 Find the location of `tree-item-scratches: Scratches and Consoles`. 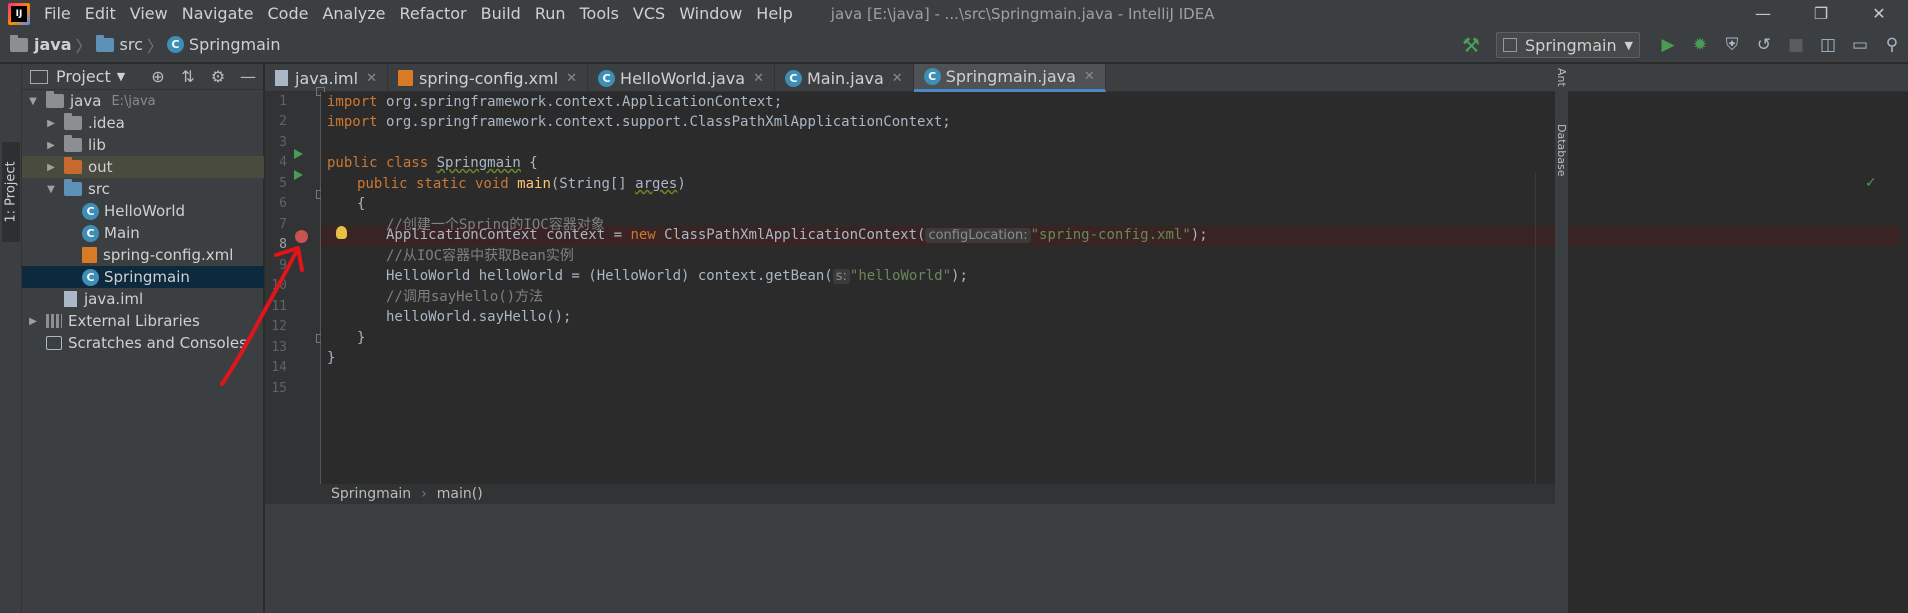

tree-item-scratches: Scratches and Consoles is located at coordinates (143, 343).